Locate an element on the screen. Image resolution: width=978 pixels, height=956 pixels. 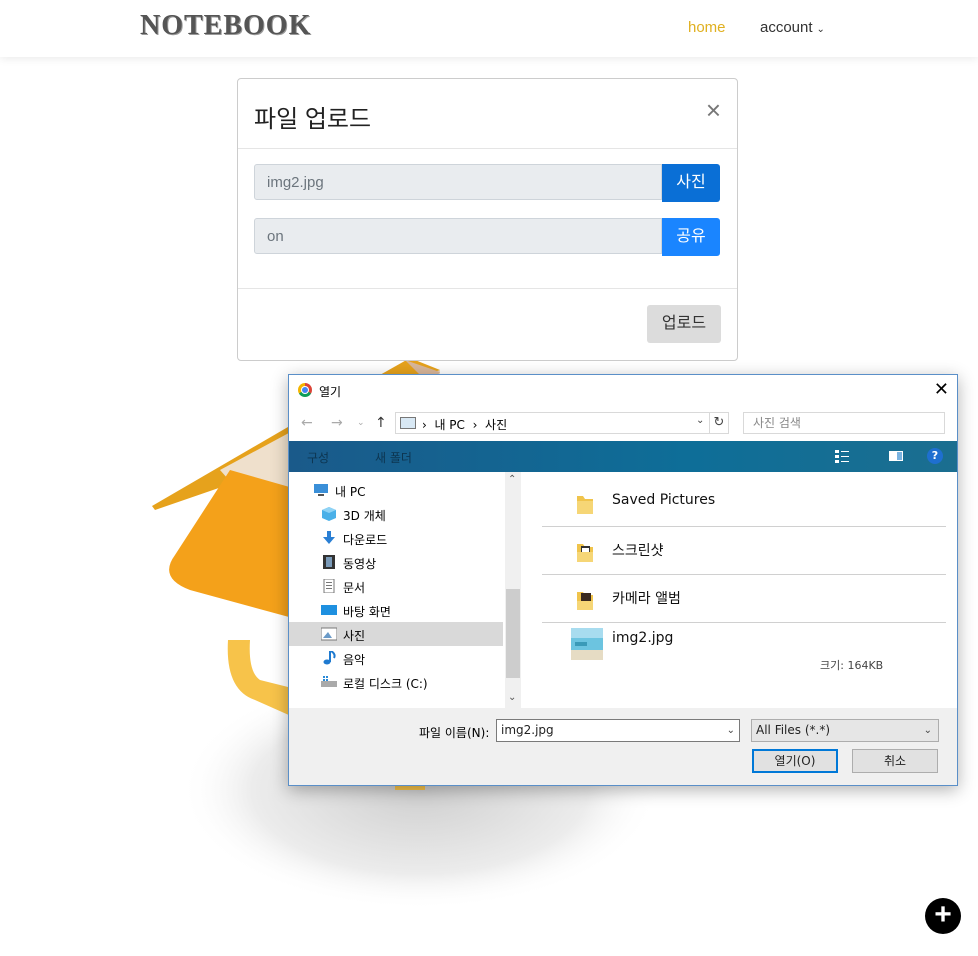
filename-value: img2.jpg is located at coordinates (527, 730).